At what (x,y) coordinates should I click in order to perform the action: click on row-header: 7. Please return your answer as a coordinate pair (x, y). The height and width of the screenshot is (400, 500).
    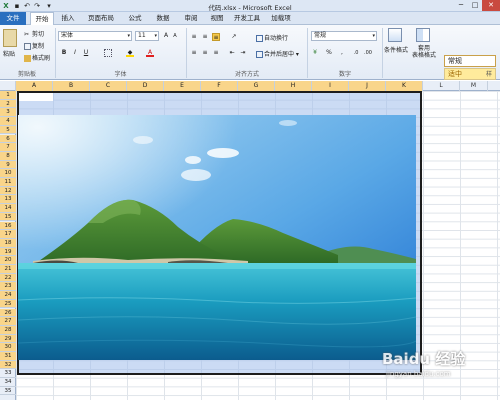
    Looking at the image, I should click on (8, 147).